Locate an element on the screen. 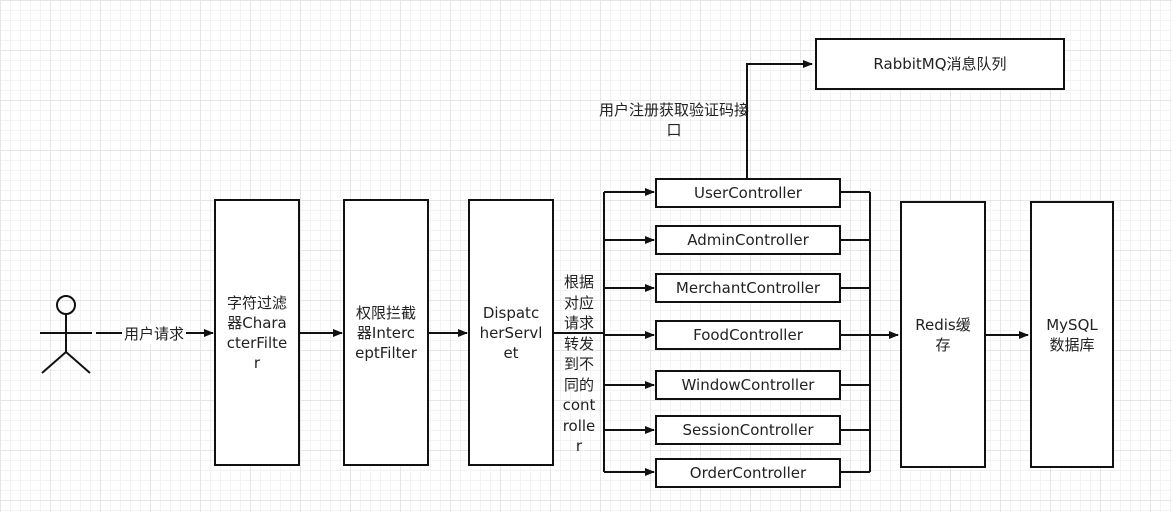 Image resolution: width=1172 pixels, height=512 pixels. controller-box-session: SessionController is located at coordinates (748, 430).